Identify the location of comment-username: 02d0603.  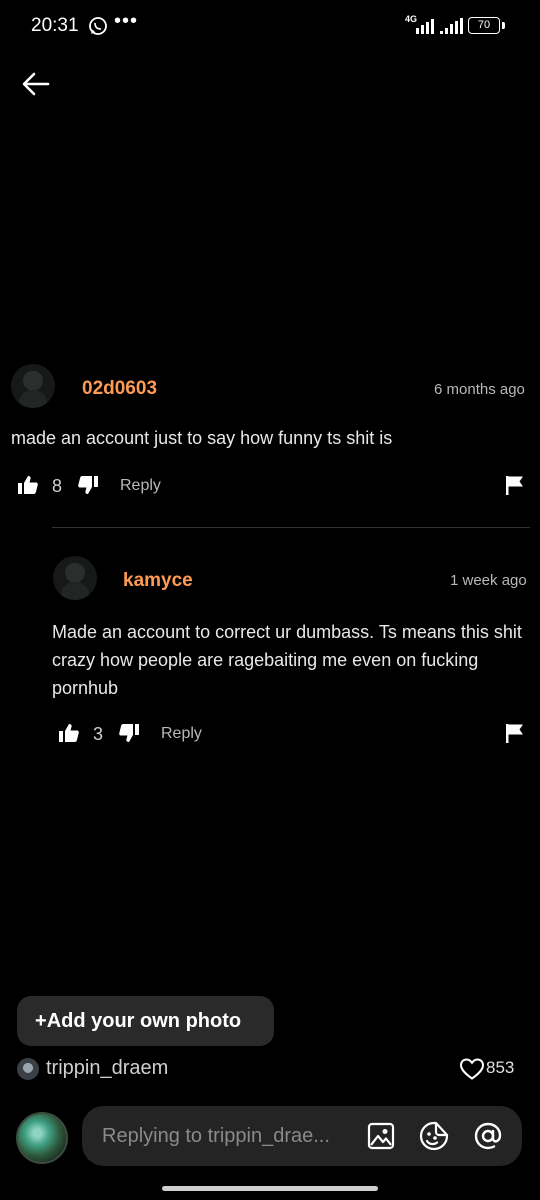
(119, 389).